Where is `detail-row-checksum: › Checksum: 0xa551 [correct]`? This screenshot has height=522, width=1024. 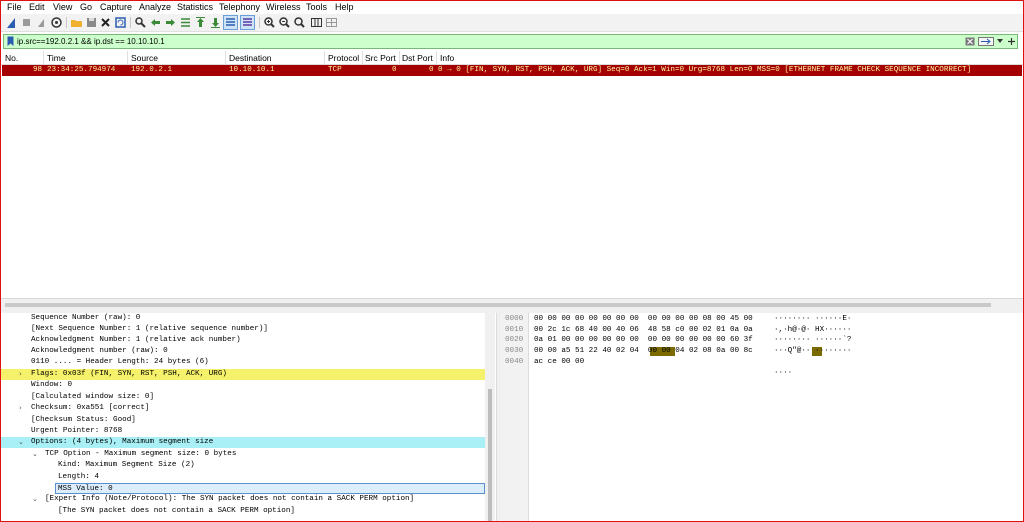
detail-row-checksum: › Checksum: 0xa551 [correct] is located at coordinates (243, 408).